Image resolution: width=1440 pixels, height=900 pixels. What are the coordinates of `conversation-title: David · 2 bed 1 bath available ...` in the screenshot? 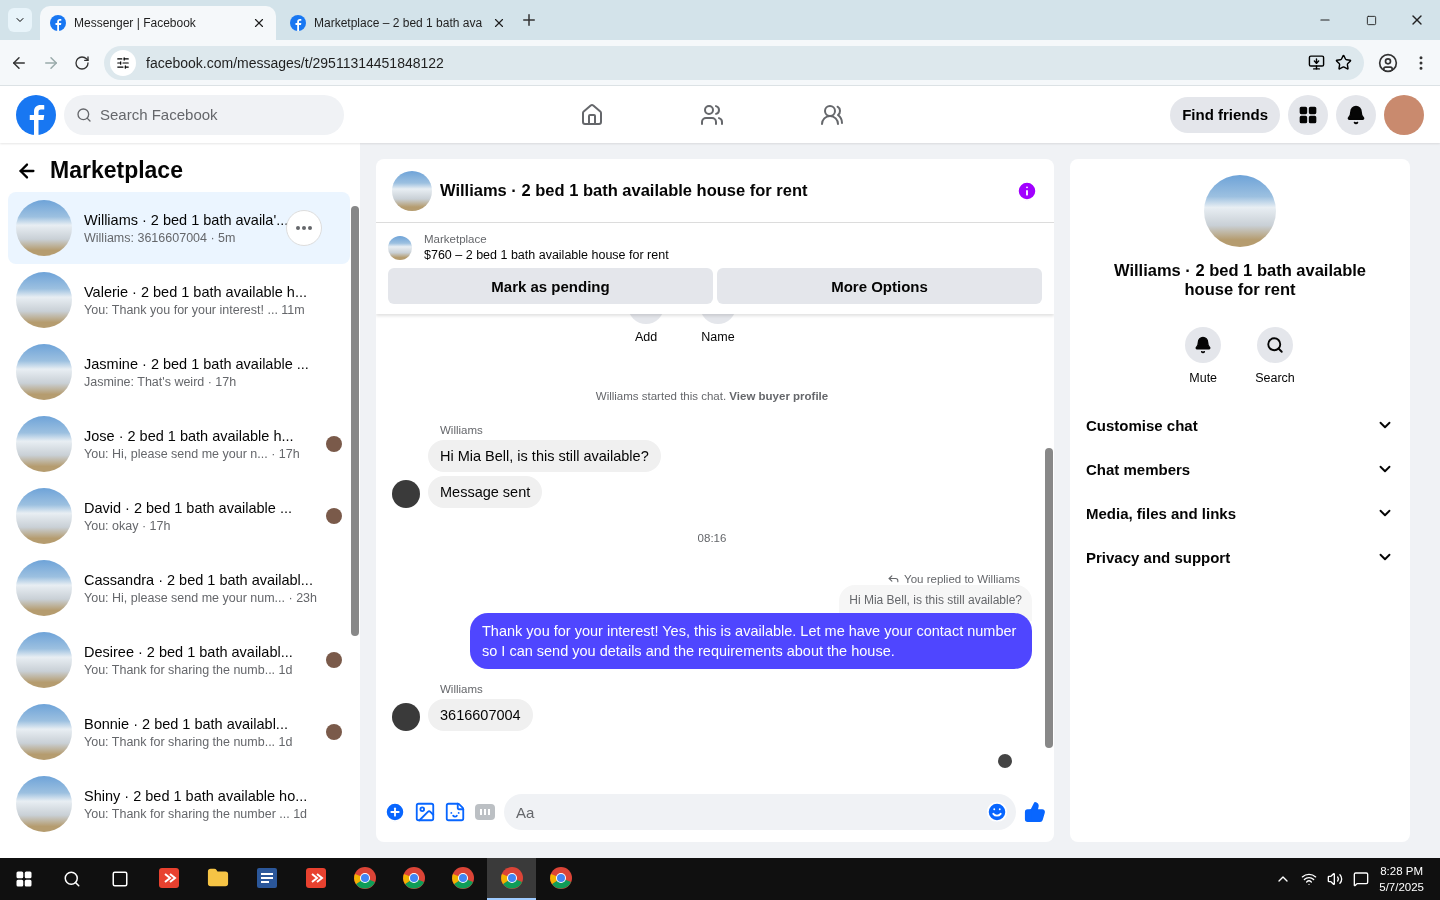 It's located at (188, 507).